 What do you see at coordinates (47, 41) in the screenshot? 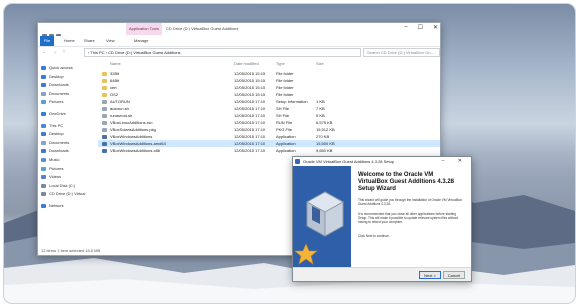
I see `tab-file: File` at bounding box center [47, 41].